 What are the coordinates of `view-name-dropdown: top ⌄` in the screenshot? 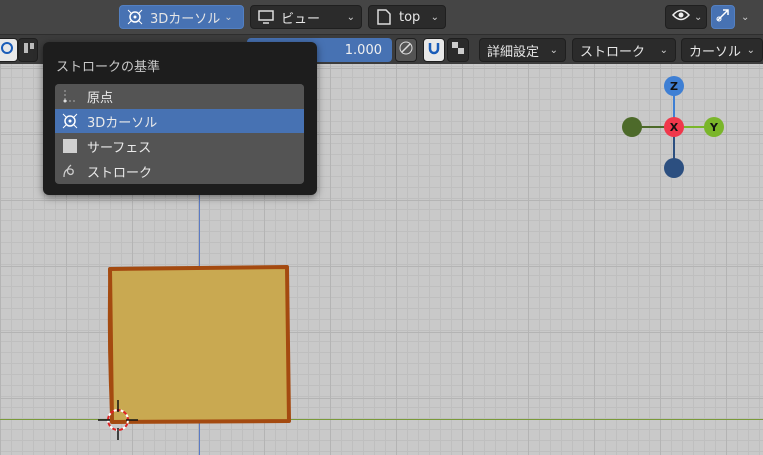 It's located at (407, 17).